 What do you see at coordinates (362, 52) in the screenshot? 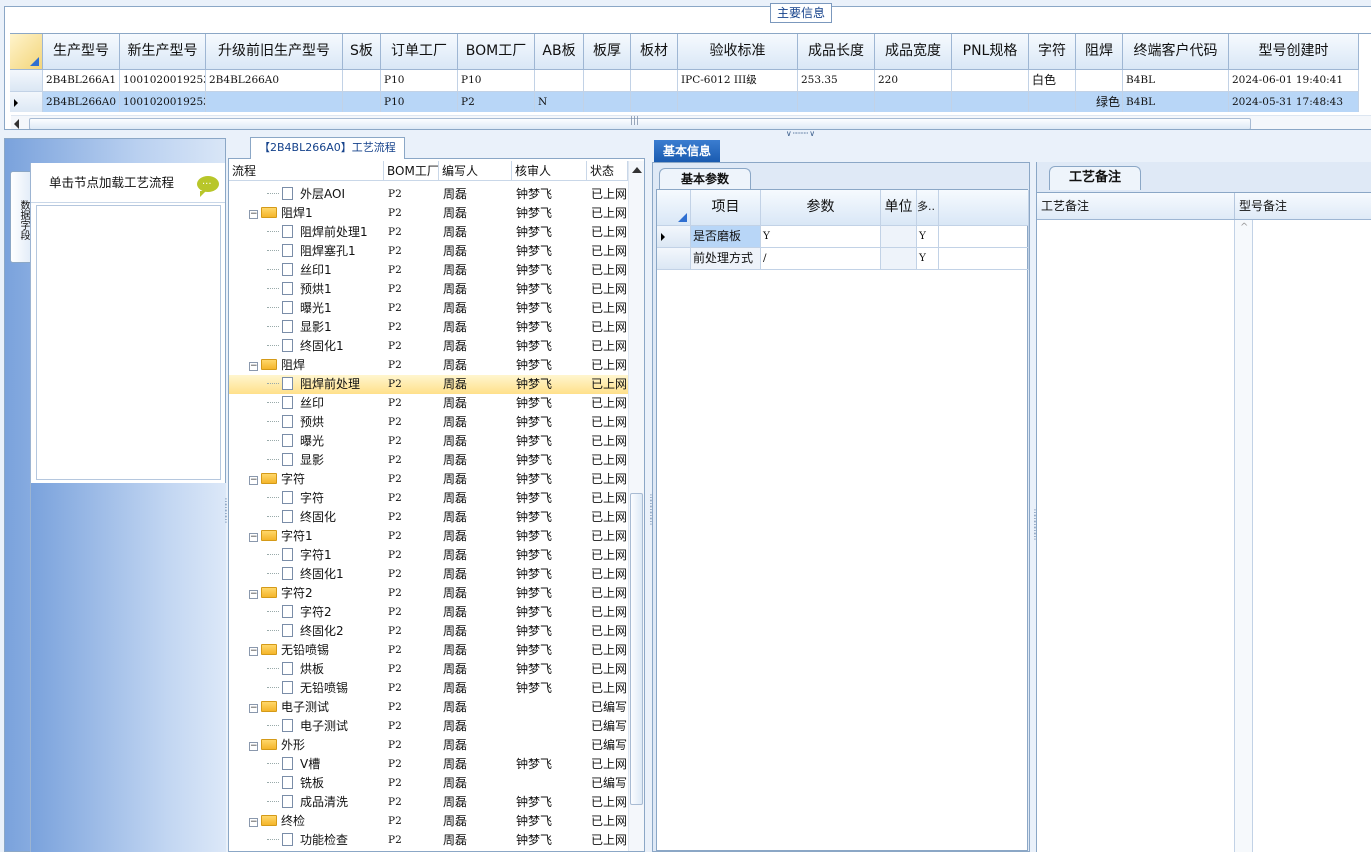
I see `column-header: S板` at bounding box center [362, 52].